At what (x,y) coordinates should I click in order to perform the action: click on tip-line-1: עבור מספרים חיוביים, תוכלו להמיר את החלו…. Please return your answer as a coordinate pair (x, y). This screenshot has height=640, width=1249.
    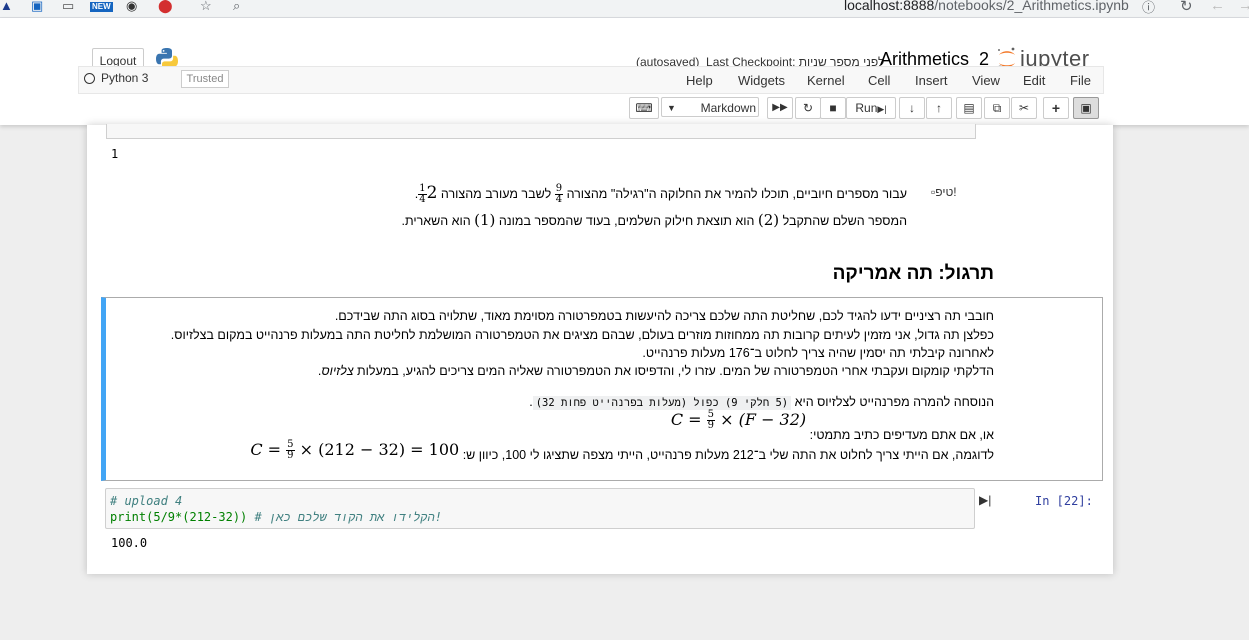
    Looking at the image, I should click on (660, 194).